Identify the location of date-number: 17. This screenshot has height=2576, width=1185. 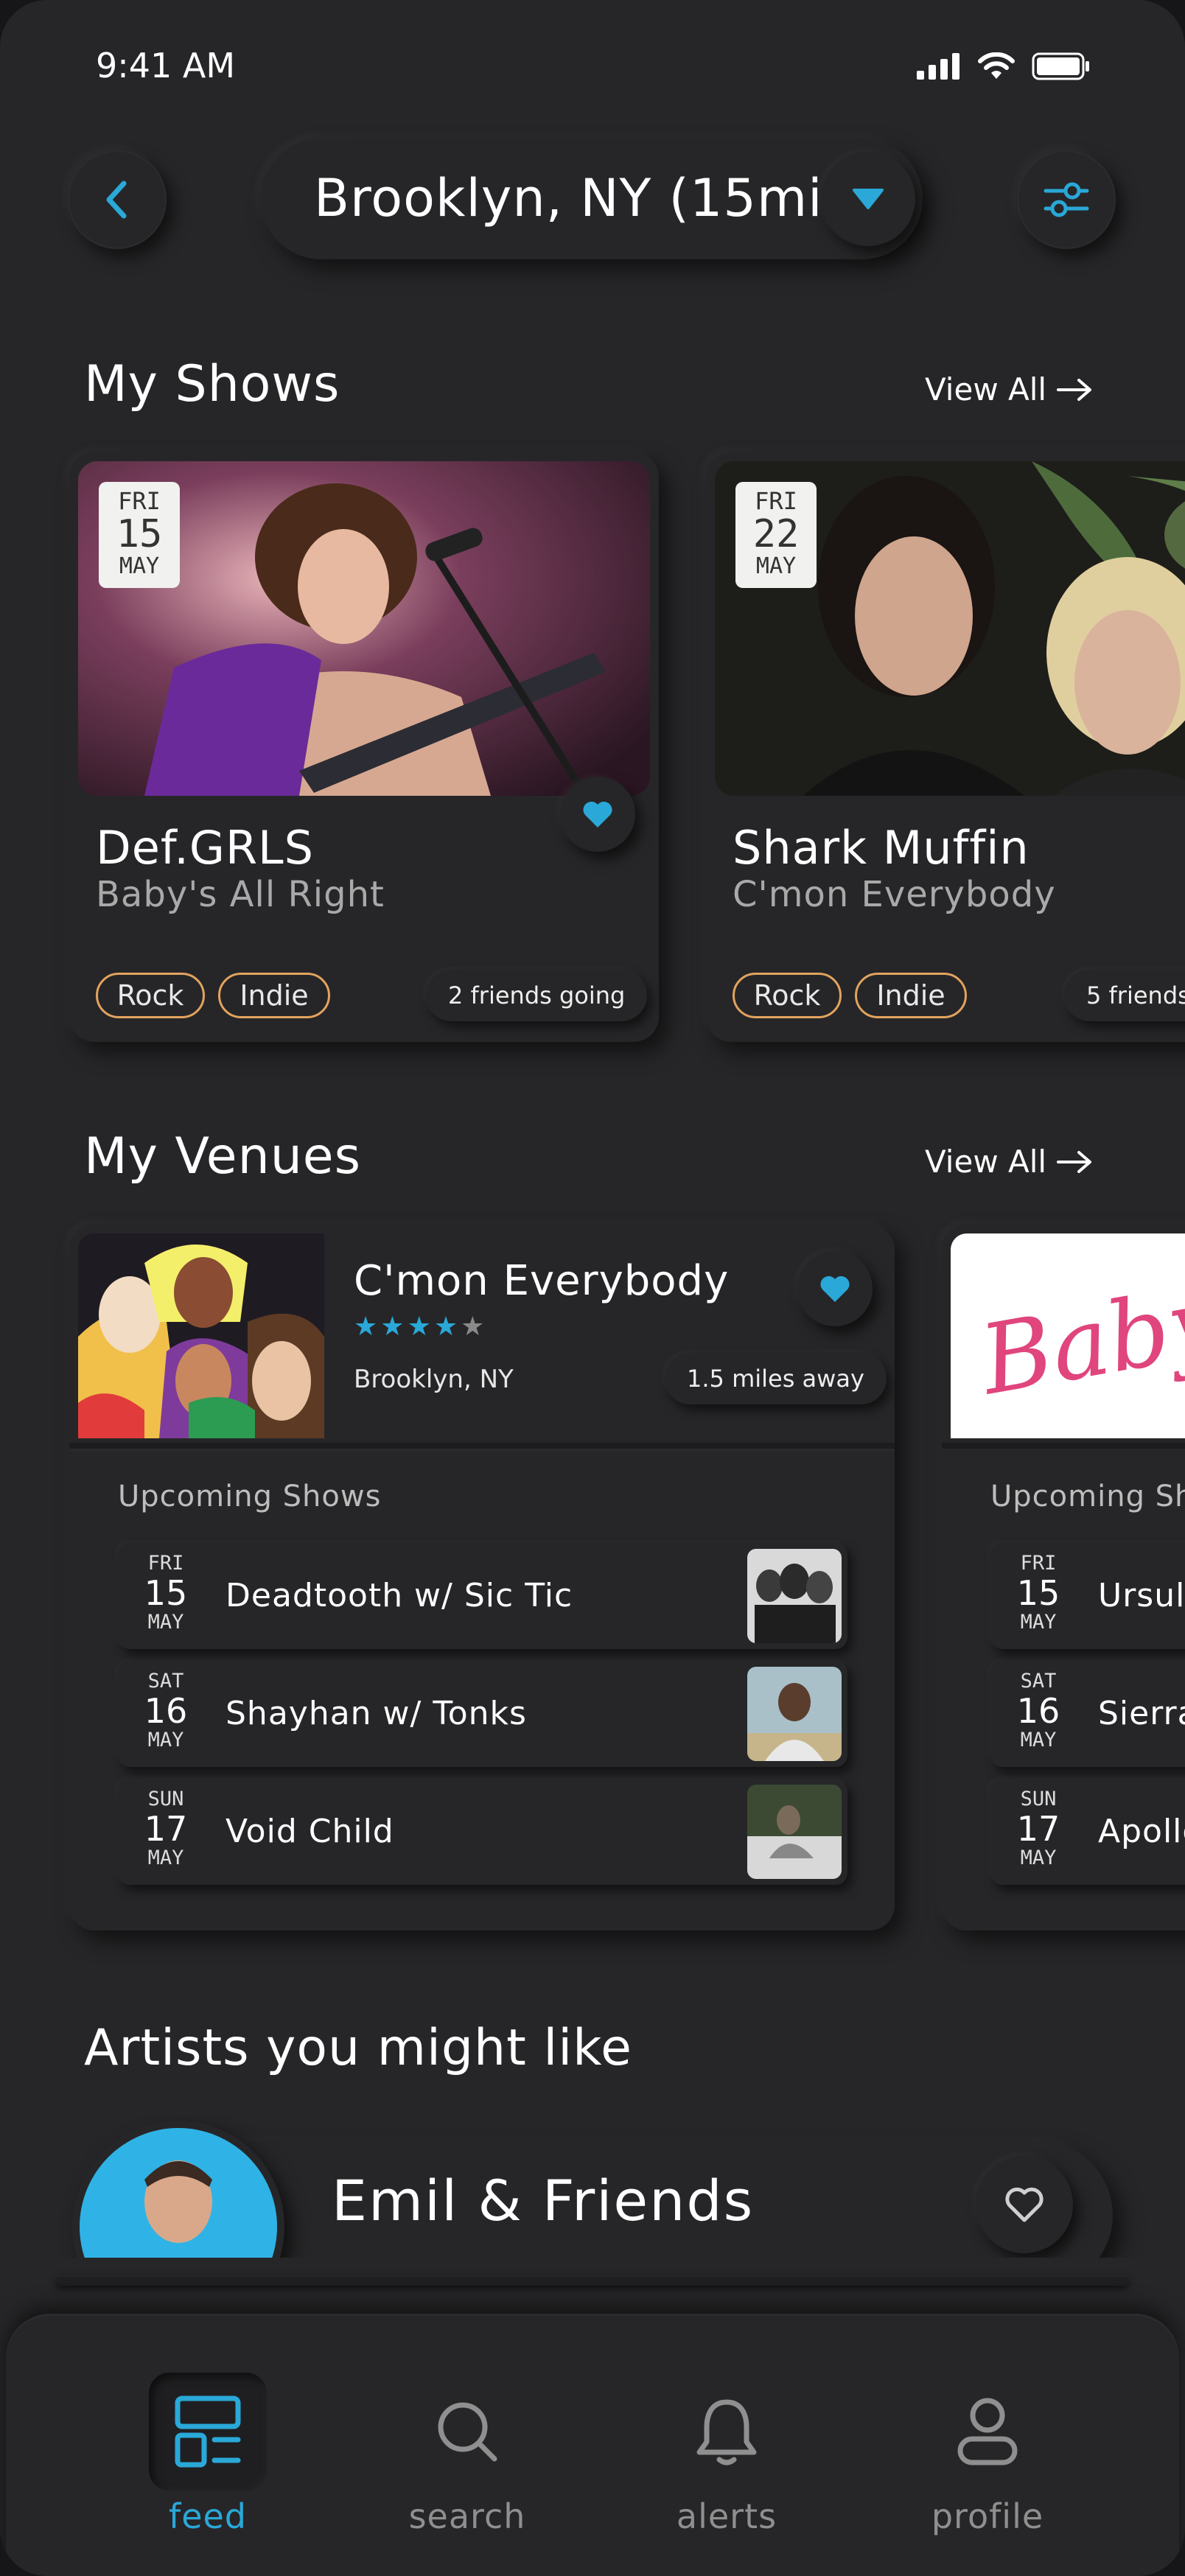
(1038, 1829).